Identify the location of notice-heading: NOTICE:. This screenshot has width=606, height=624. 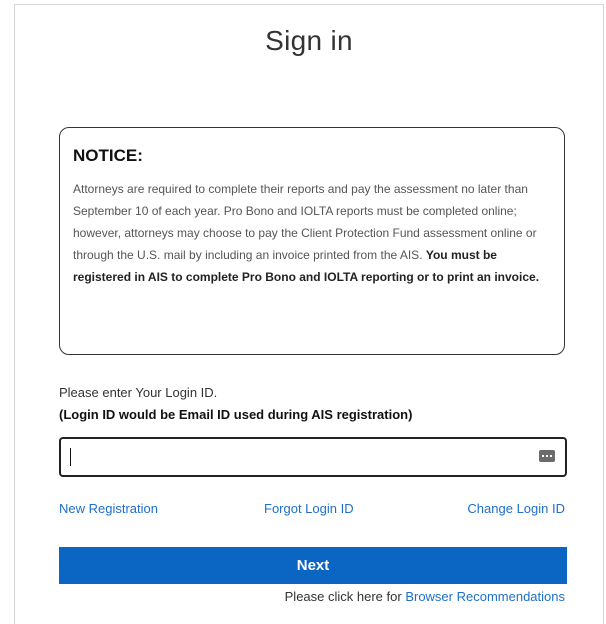
(108, 155).